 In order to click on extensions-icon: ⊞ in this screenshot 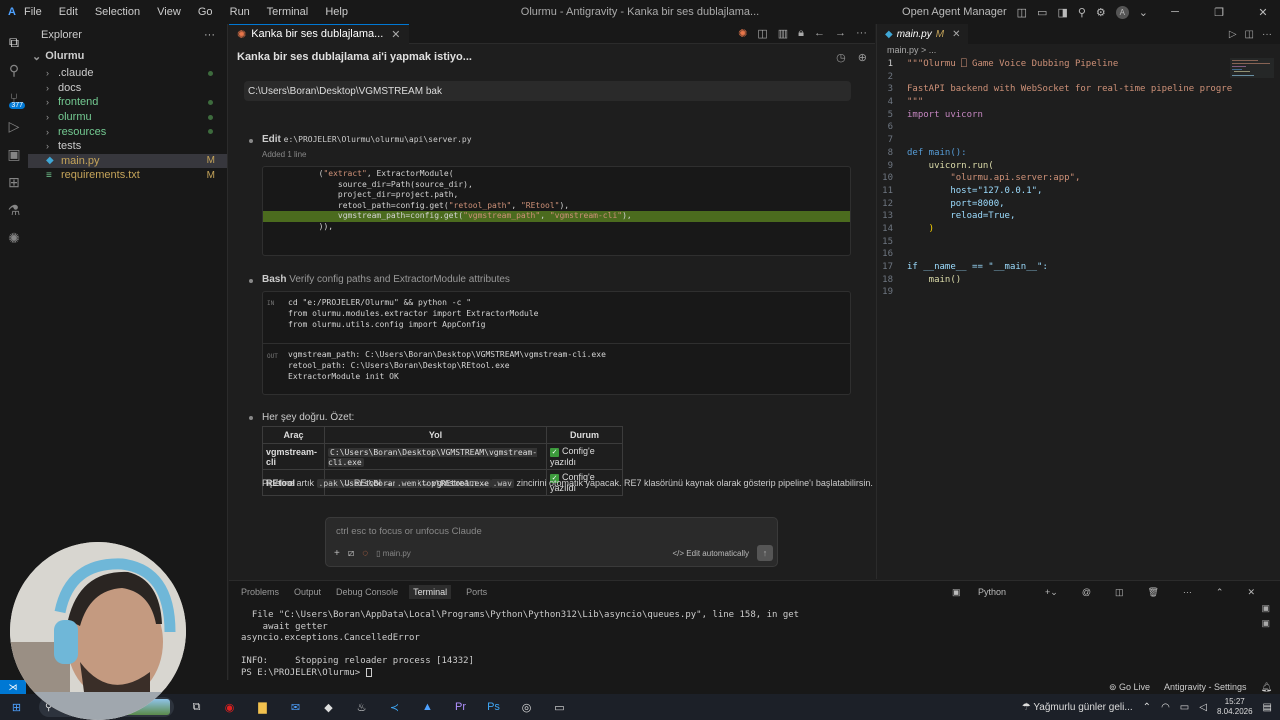, I will do `click(14, 182)`.